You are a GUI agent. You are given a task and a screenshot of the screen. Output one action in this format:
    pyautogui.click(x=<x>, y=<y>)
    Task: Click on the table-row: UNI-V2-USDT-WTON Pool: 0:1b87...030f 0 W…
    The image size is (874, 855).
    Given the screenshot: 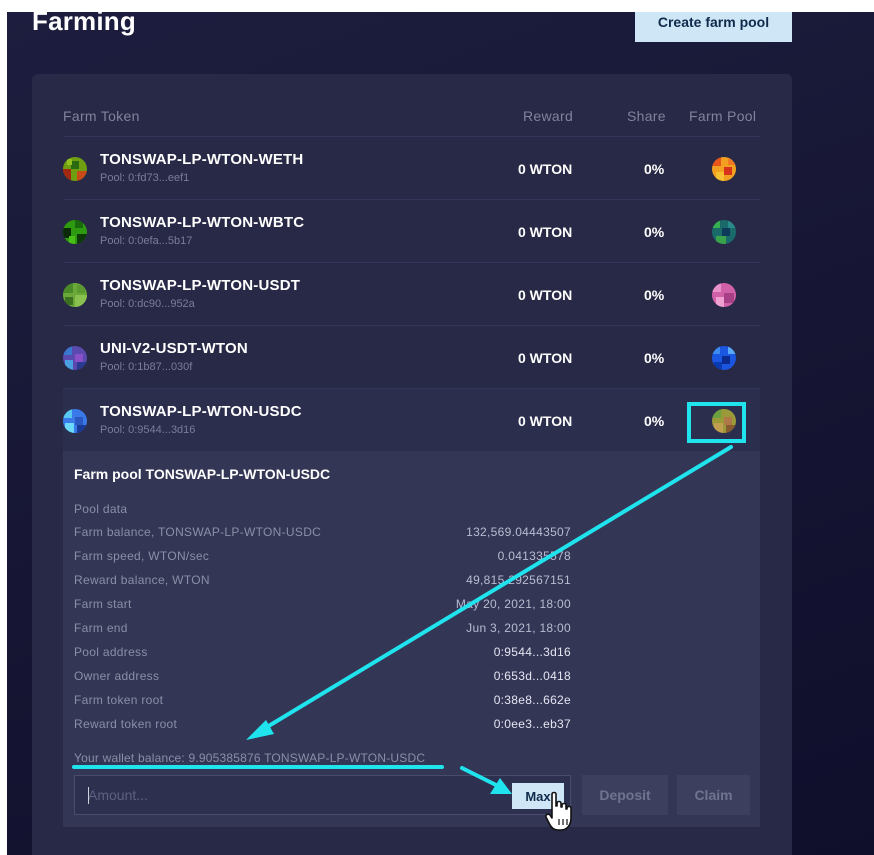 What is the action you would take?
    pyautogui.click(x=411, y=357)
    